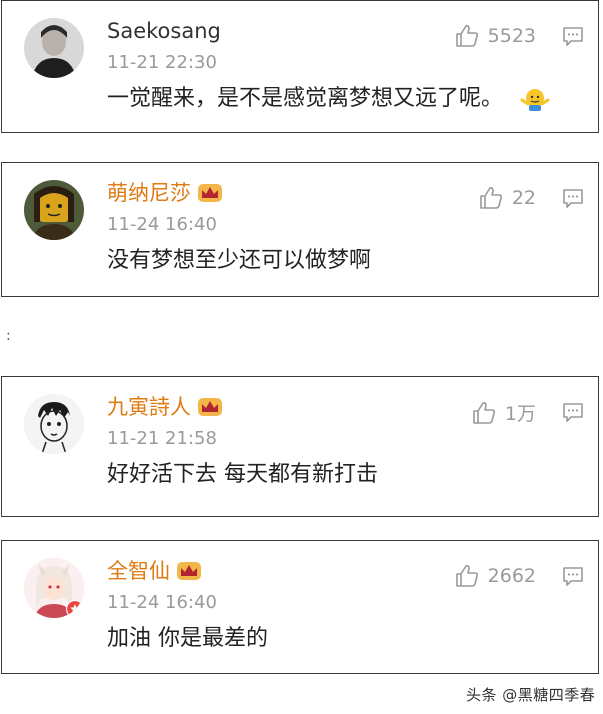 Image resolution: width=603 pixels, height=714 pixels. I want to click on like-button: 2662, so click(495, 576).